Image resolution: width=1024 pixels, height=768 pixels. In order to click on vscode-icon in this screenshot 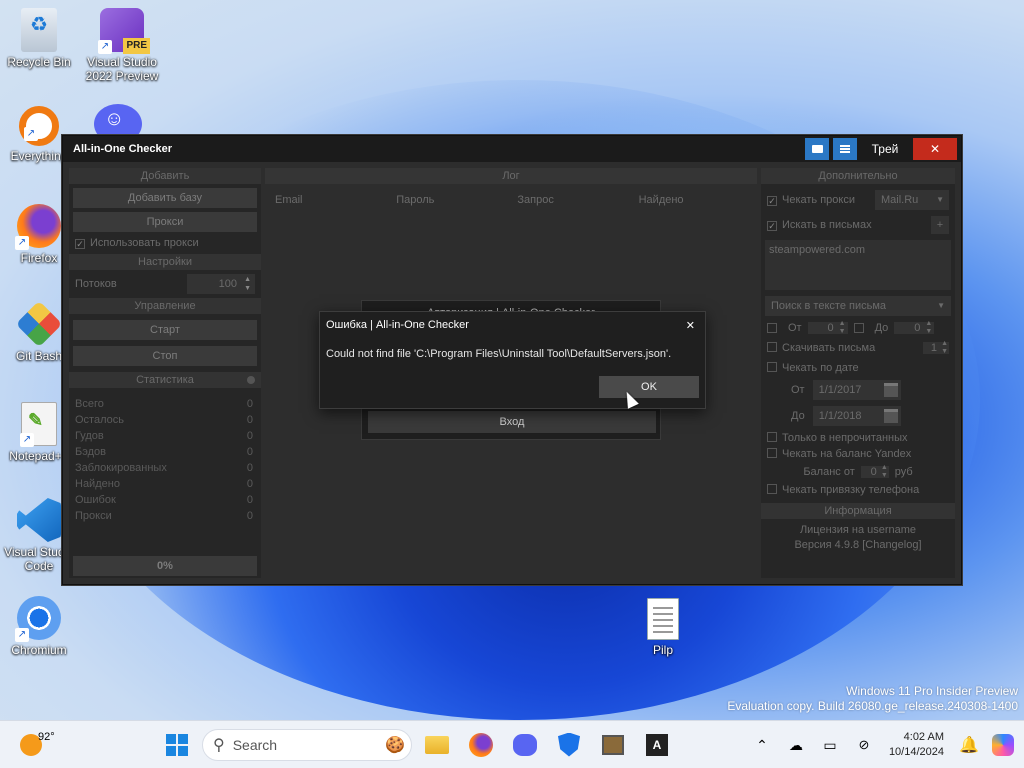, I will do `click(39, 520)`.